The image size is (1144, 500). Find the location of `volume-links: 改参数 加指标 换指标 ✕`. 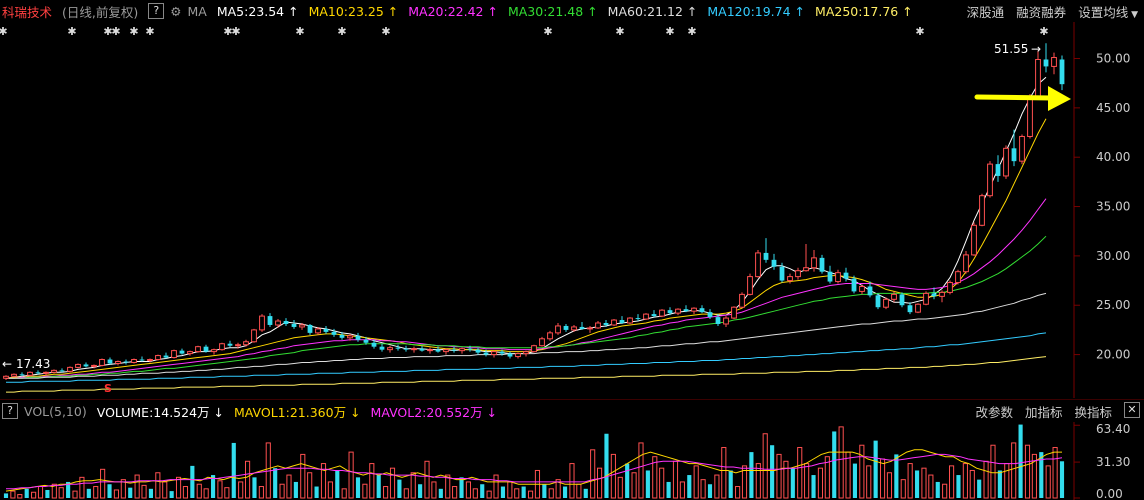

volume-links: 改参数 加指标 换指标 ✕ is located at coordinates (1057, 411).